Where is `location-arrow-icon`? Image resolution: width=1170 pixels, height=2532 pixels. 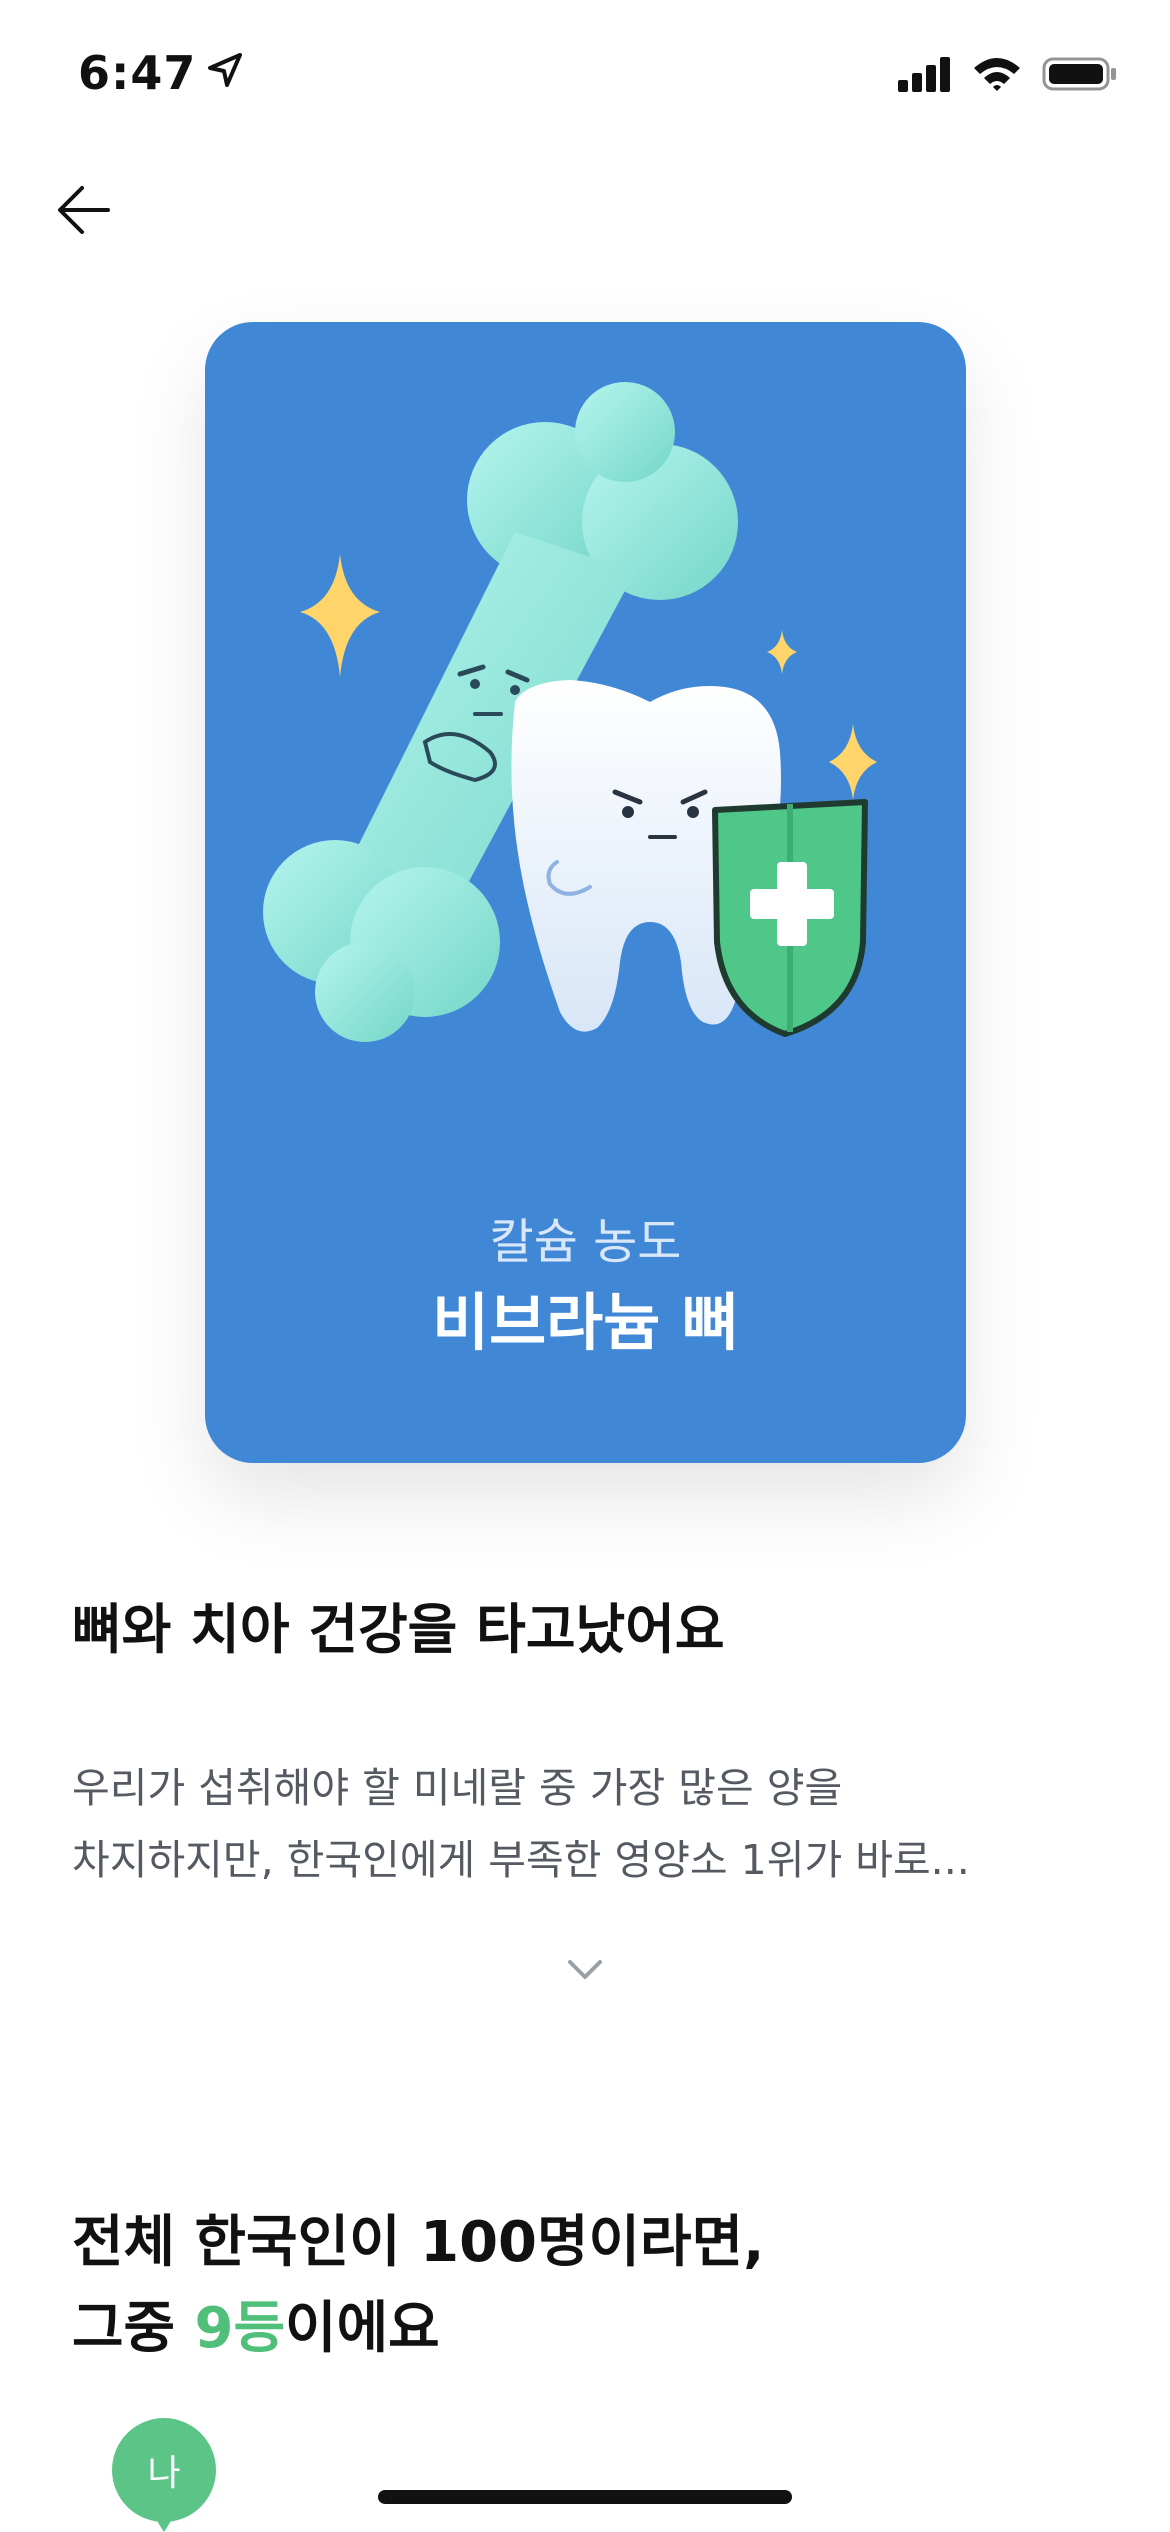 location-arrow-icon is located at coordinates (225, 73).